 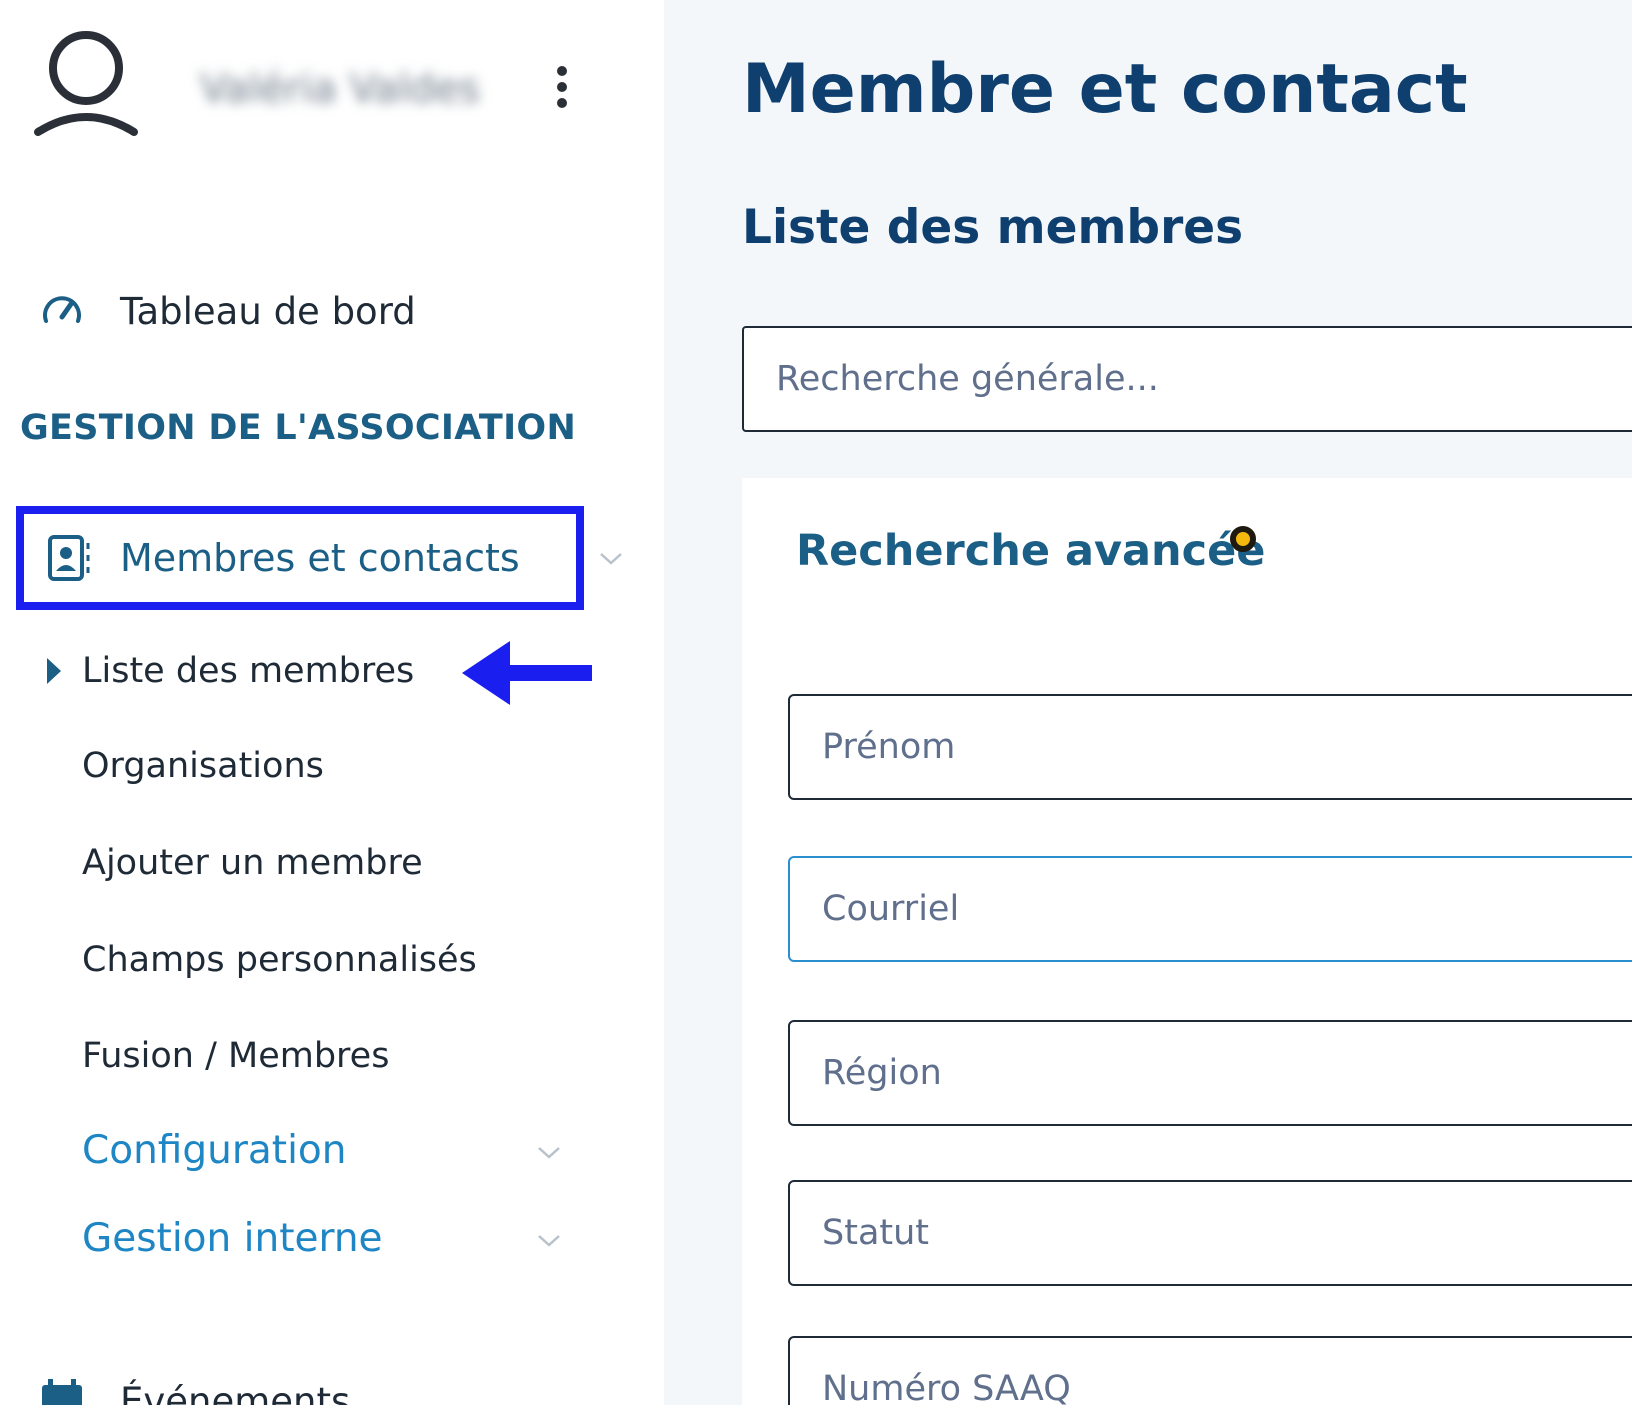 What do you see at coordinates (252, 863) in the screenshot?
I see `sub-item-add-member: Ajouter un membre` at bounding box center [252, 863].